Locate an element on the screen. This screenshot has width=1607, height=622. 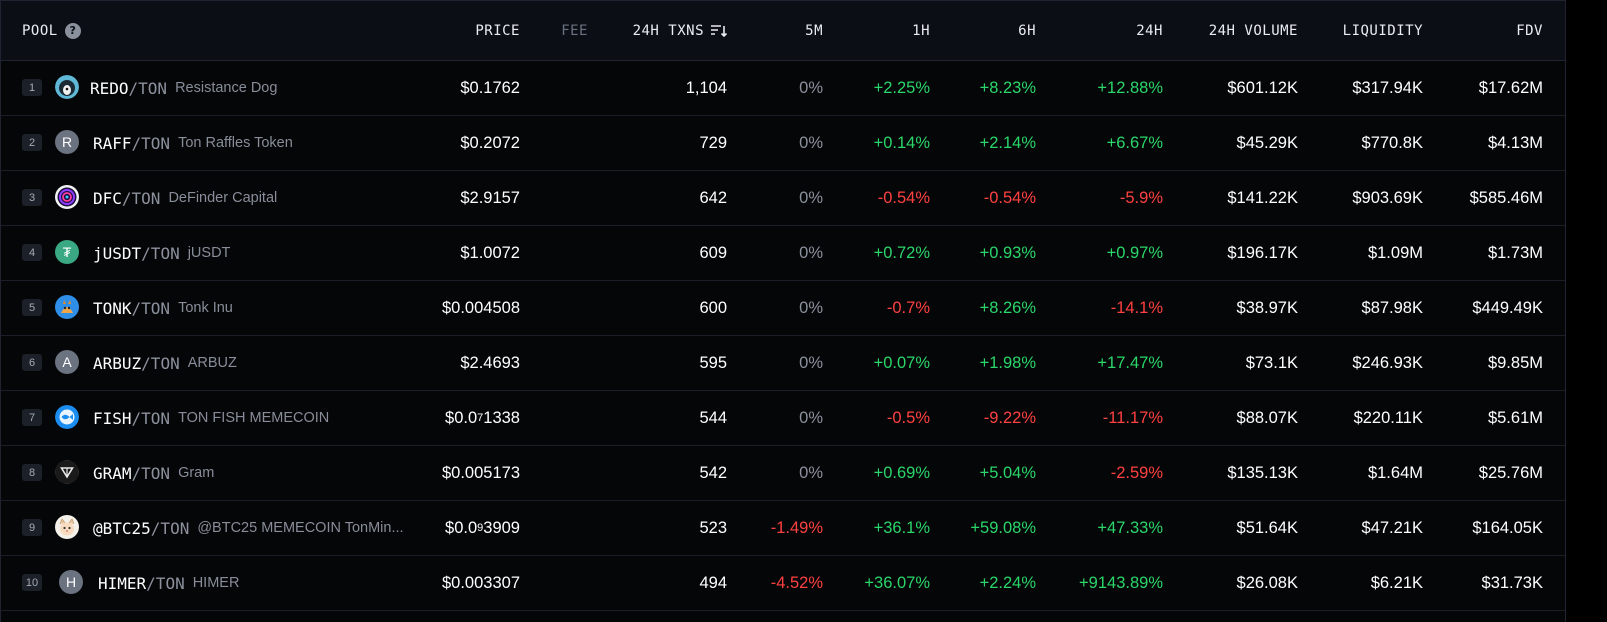
col-5m-header: 5M is located at coordinates (814, 30).